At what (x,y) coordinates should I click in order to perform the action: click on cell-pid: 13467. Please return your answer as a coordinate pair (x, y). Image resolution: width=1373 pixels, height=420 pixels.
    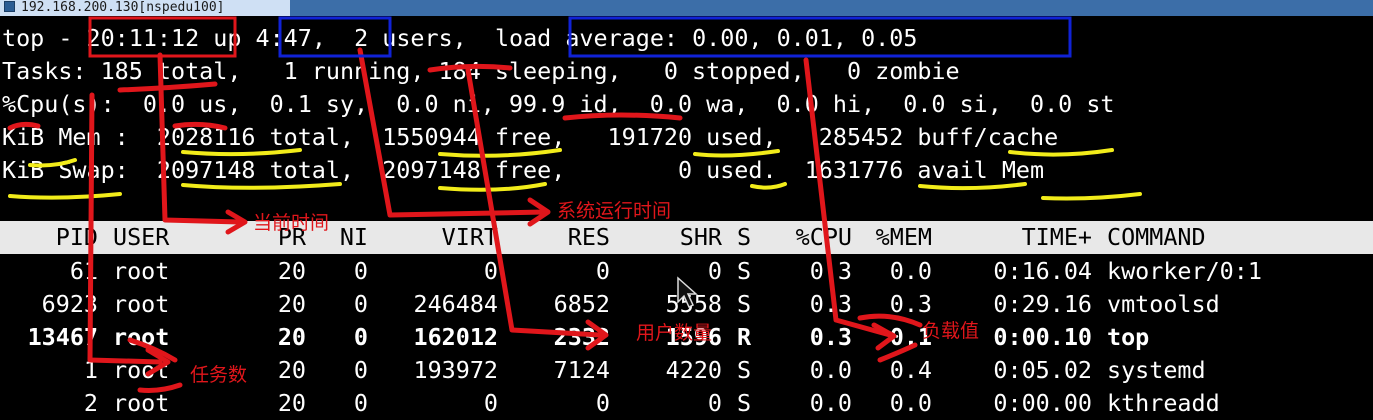
    Looking at the image, I should click on (62, 337).